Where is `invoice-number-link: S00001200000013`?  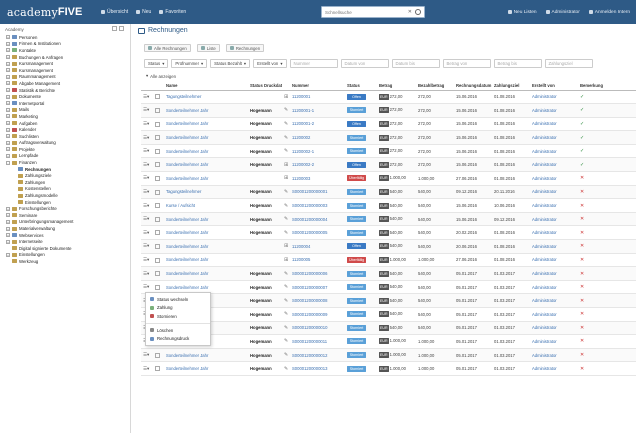 invoice-number-link: S00001200000013 is located at coordinates (309, 368).